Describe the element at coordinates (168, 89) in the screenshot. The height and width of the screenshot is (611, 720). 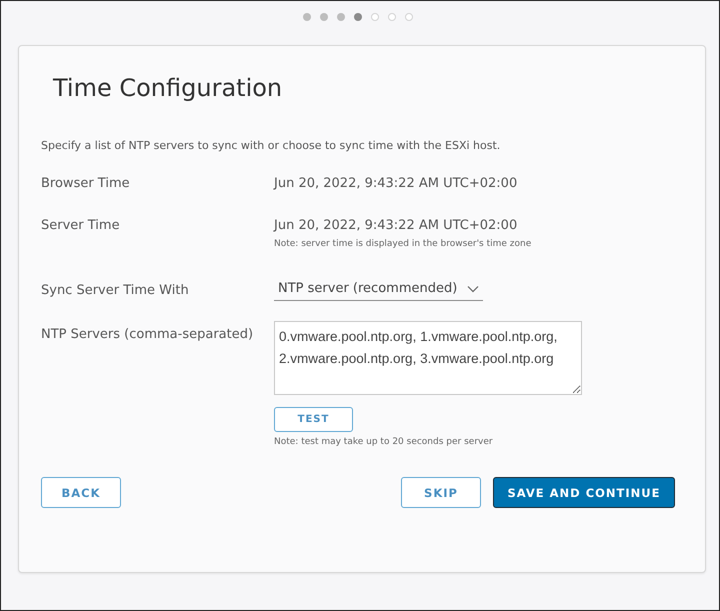
I see `page-title: Time Configuration` at that location.